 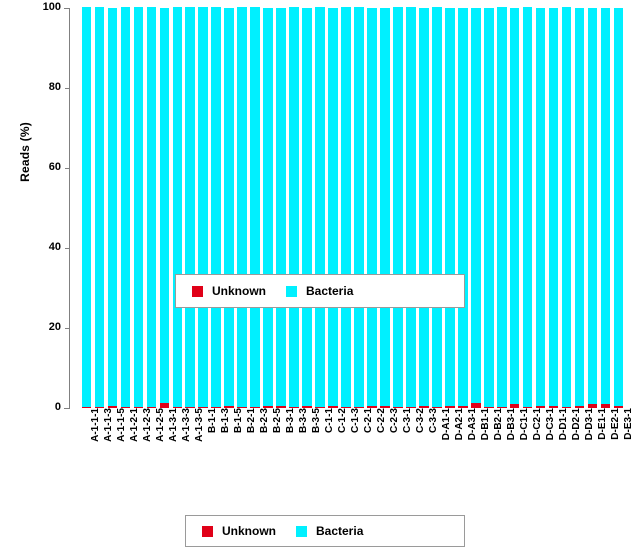 What do you see at coordinates (589, 424) in the screenshot?
I see `x-axis-label: D-D3-1` at bounding box center [589, 424].